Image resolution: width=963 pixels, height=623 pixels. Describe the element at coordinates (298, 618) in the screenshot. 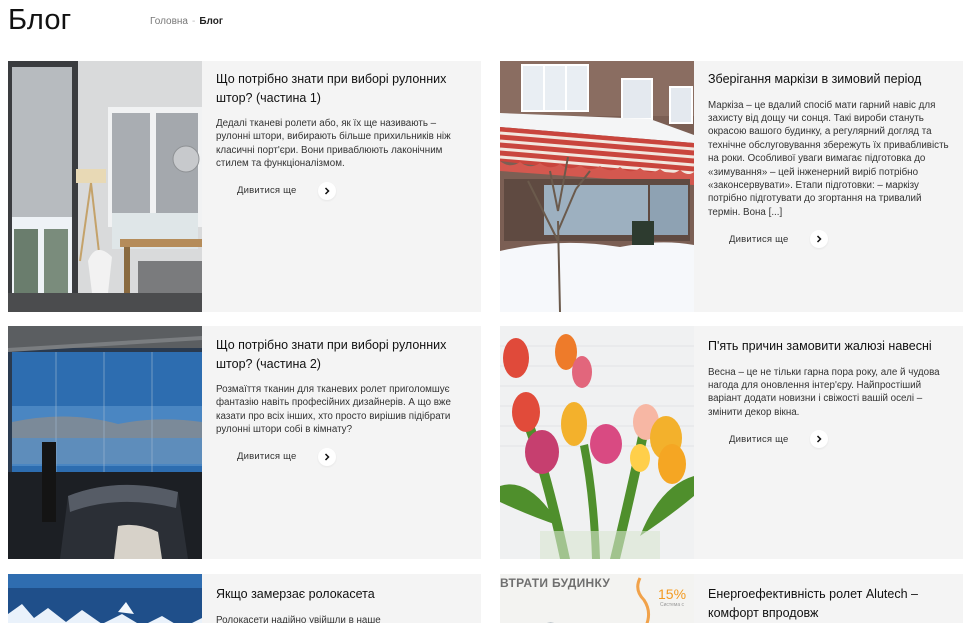

I see `post-excerpt: Ролокасети надійно увійшли в наше` at that location.